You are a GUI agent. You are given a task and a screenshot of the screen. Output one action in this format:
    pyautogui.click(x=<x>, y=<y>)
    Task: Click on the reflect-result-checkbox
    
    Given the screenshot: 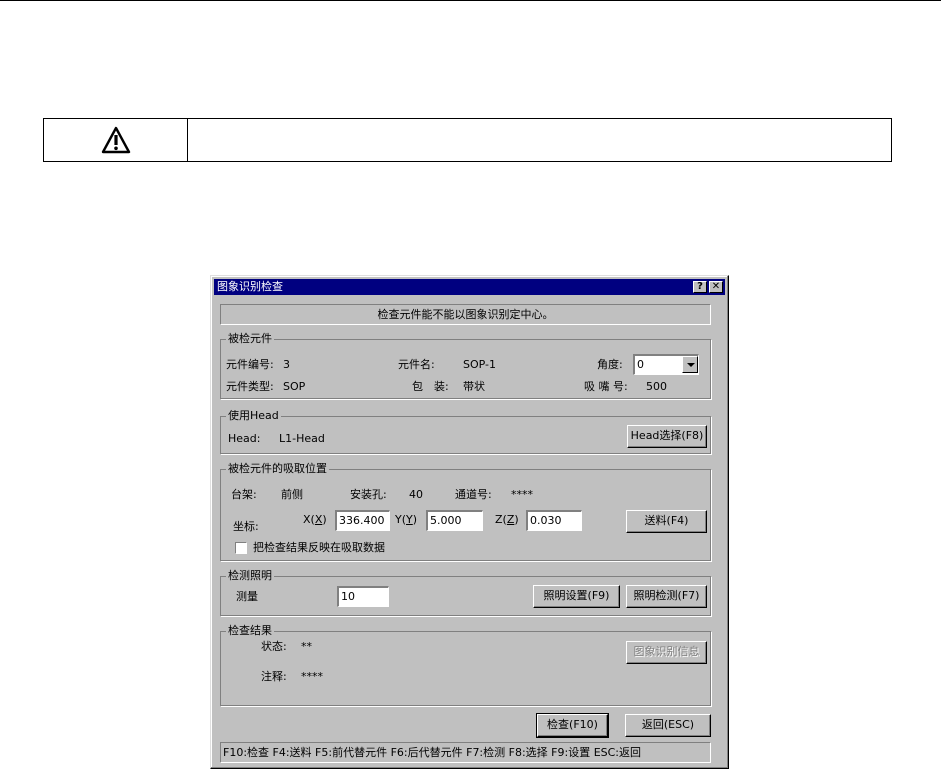 What is the action you would take?
    pyautogui.click(x=241, y=548)
    